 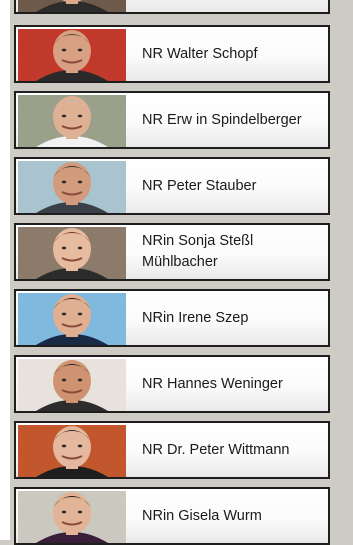 I want to click on member-card: Schönpass, so click(x=172, y=7).